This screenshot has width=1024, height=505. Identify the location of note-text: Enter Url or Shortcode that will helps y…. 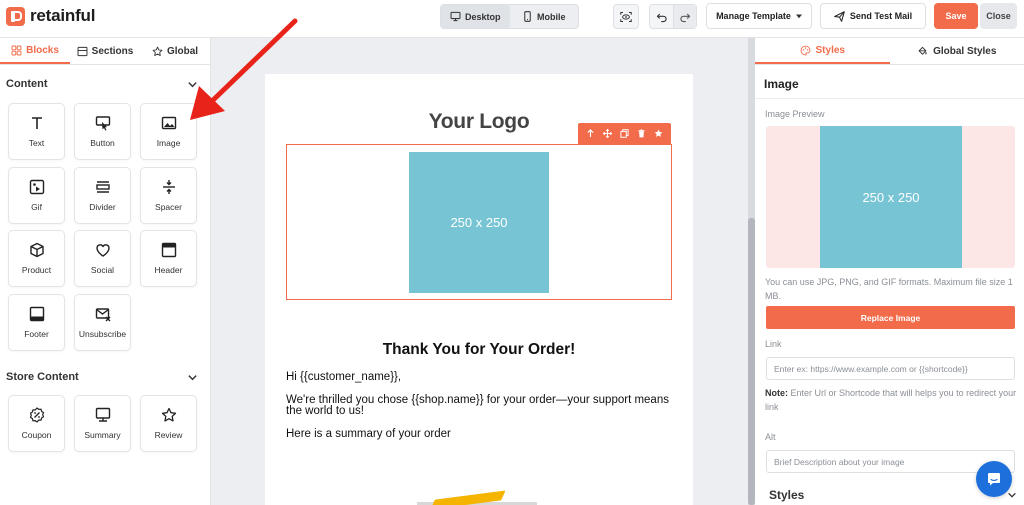
(891, 400).